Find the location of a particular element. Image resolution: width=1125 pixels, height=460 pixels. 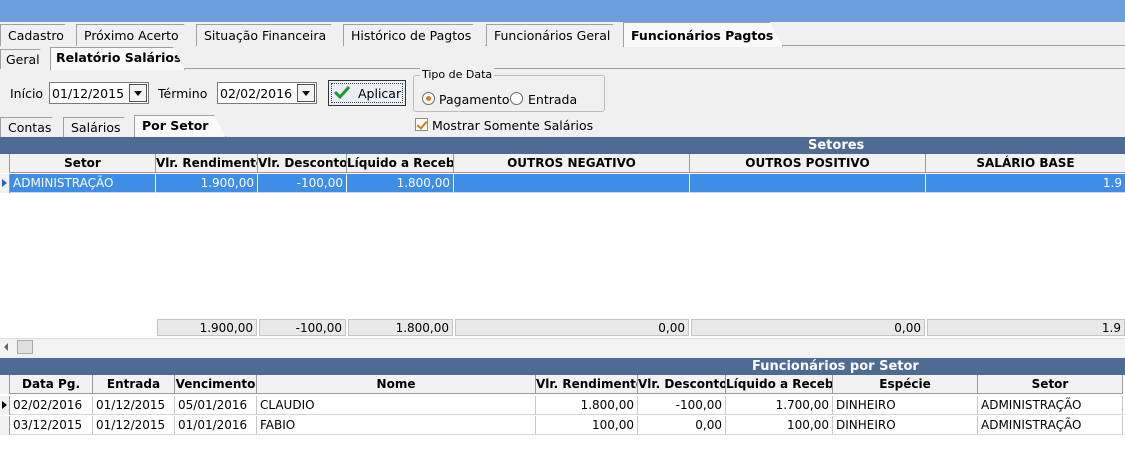

tab-historico-pagtos: Histórico de Pagtos is located at coordinates (414, 35).